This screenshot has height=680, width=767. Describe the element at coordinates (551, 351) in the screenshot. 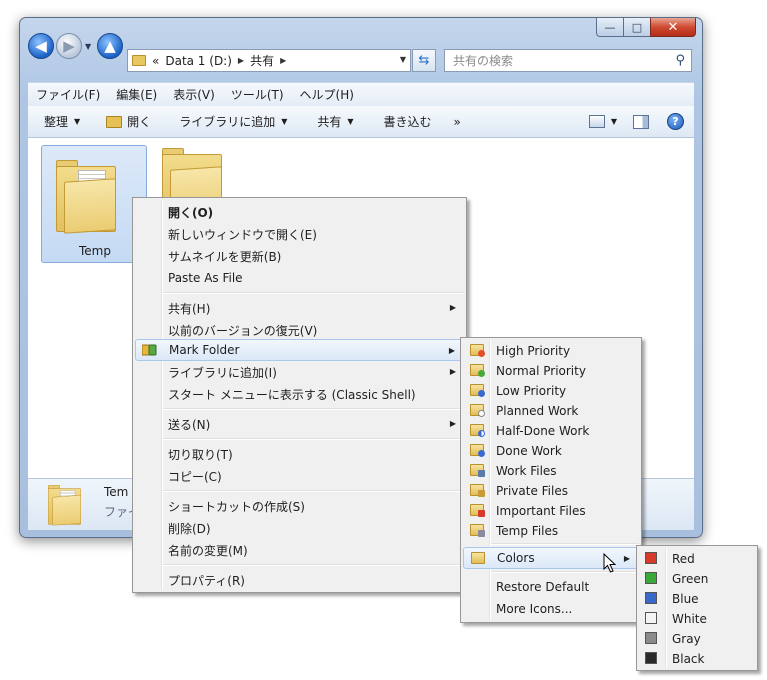

I see `menu-item-high-priority: High Priority` at that location.